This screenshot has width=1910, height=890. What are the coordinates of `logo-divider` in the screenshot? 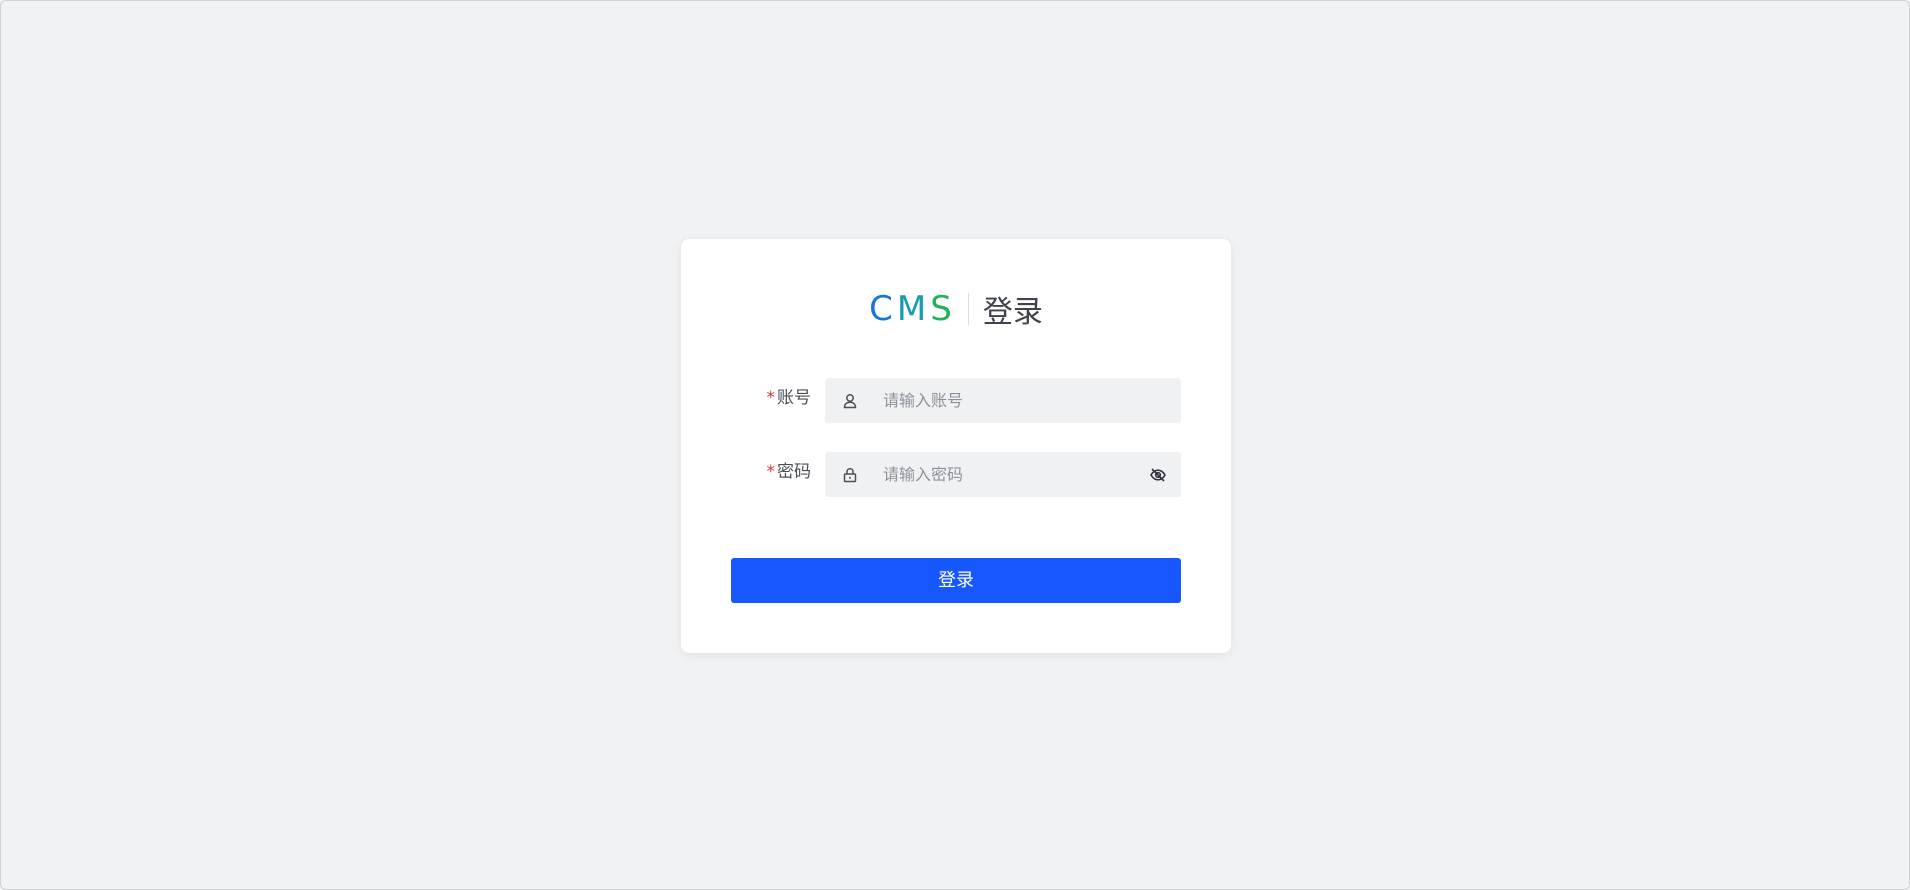 It's located at (968, 309).